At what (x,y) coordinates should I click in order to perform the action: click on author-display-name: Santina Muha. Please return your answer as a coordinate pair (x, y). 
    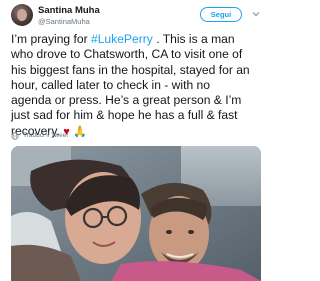
    Looking at the image, I should click on (69, 10).